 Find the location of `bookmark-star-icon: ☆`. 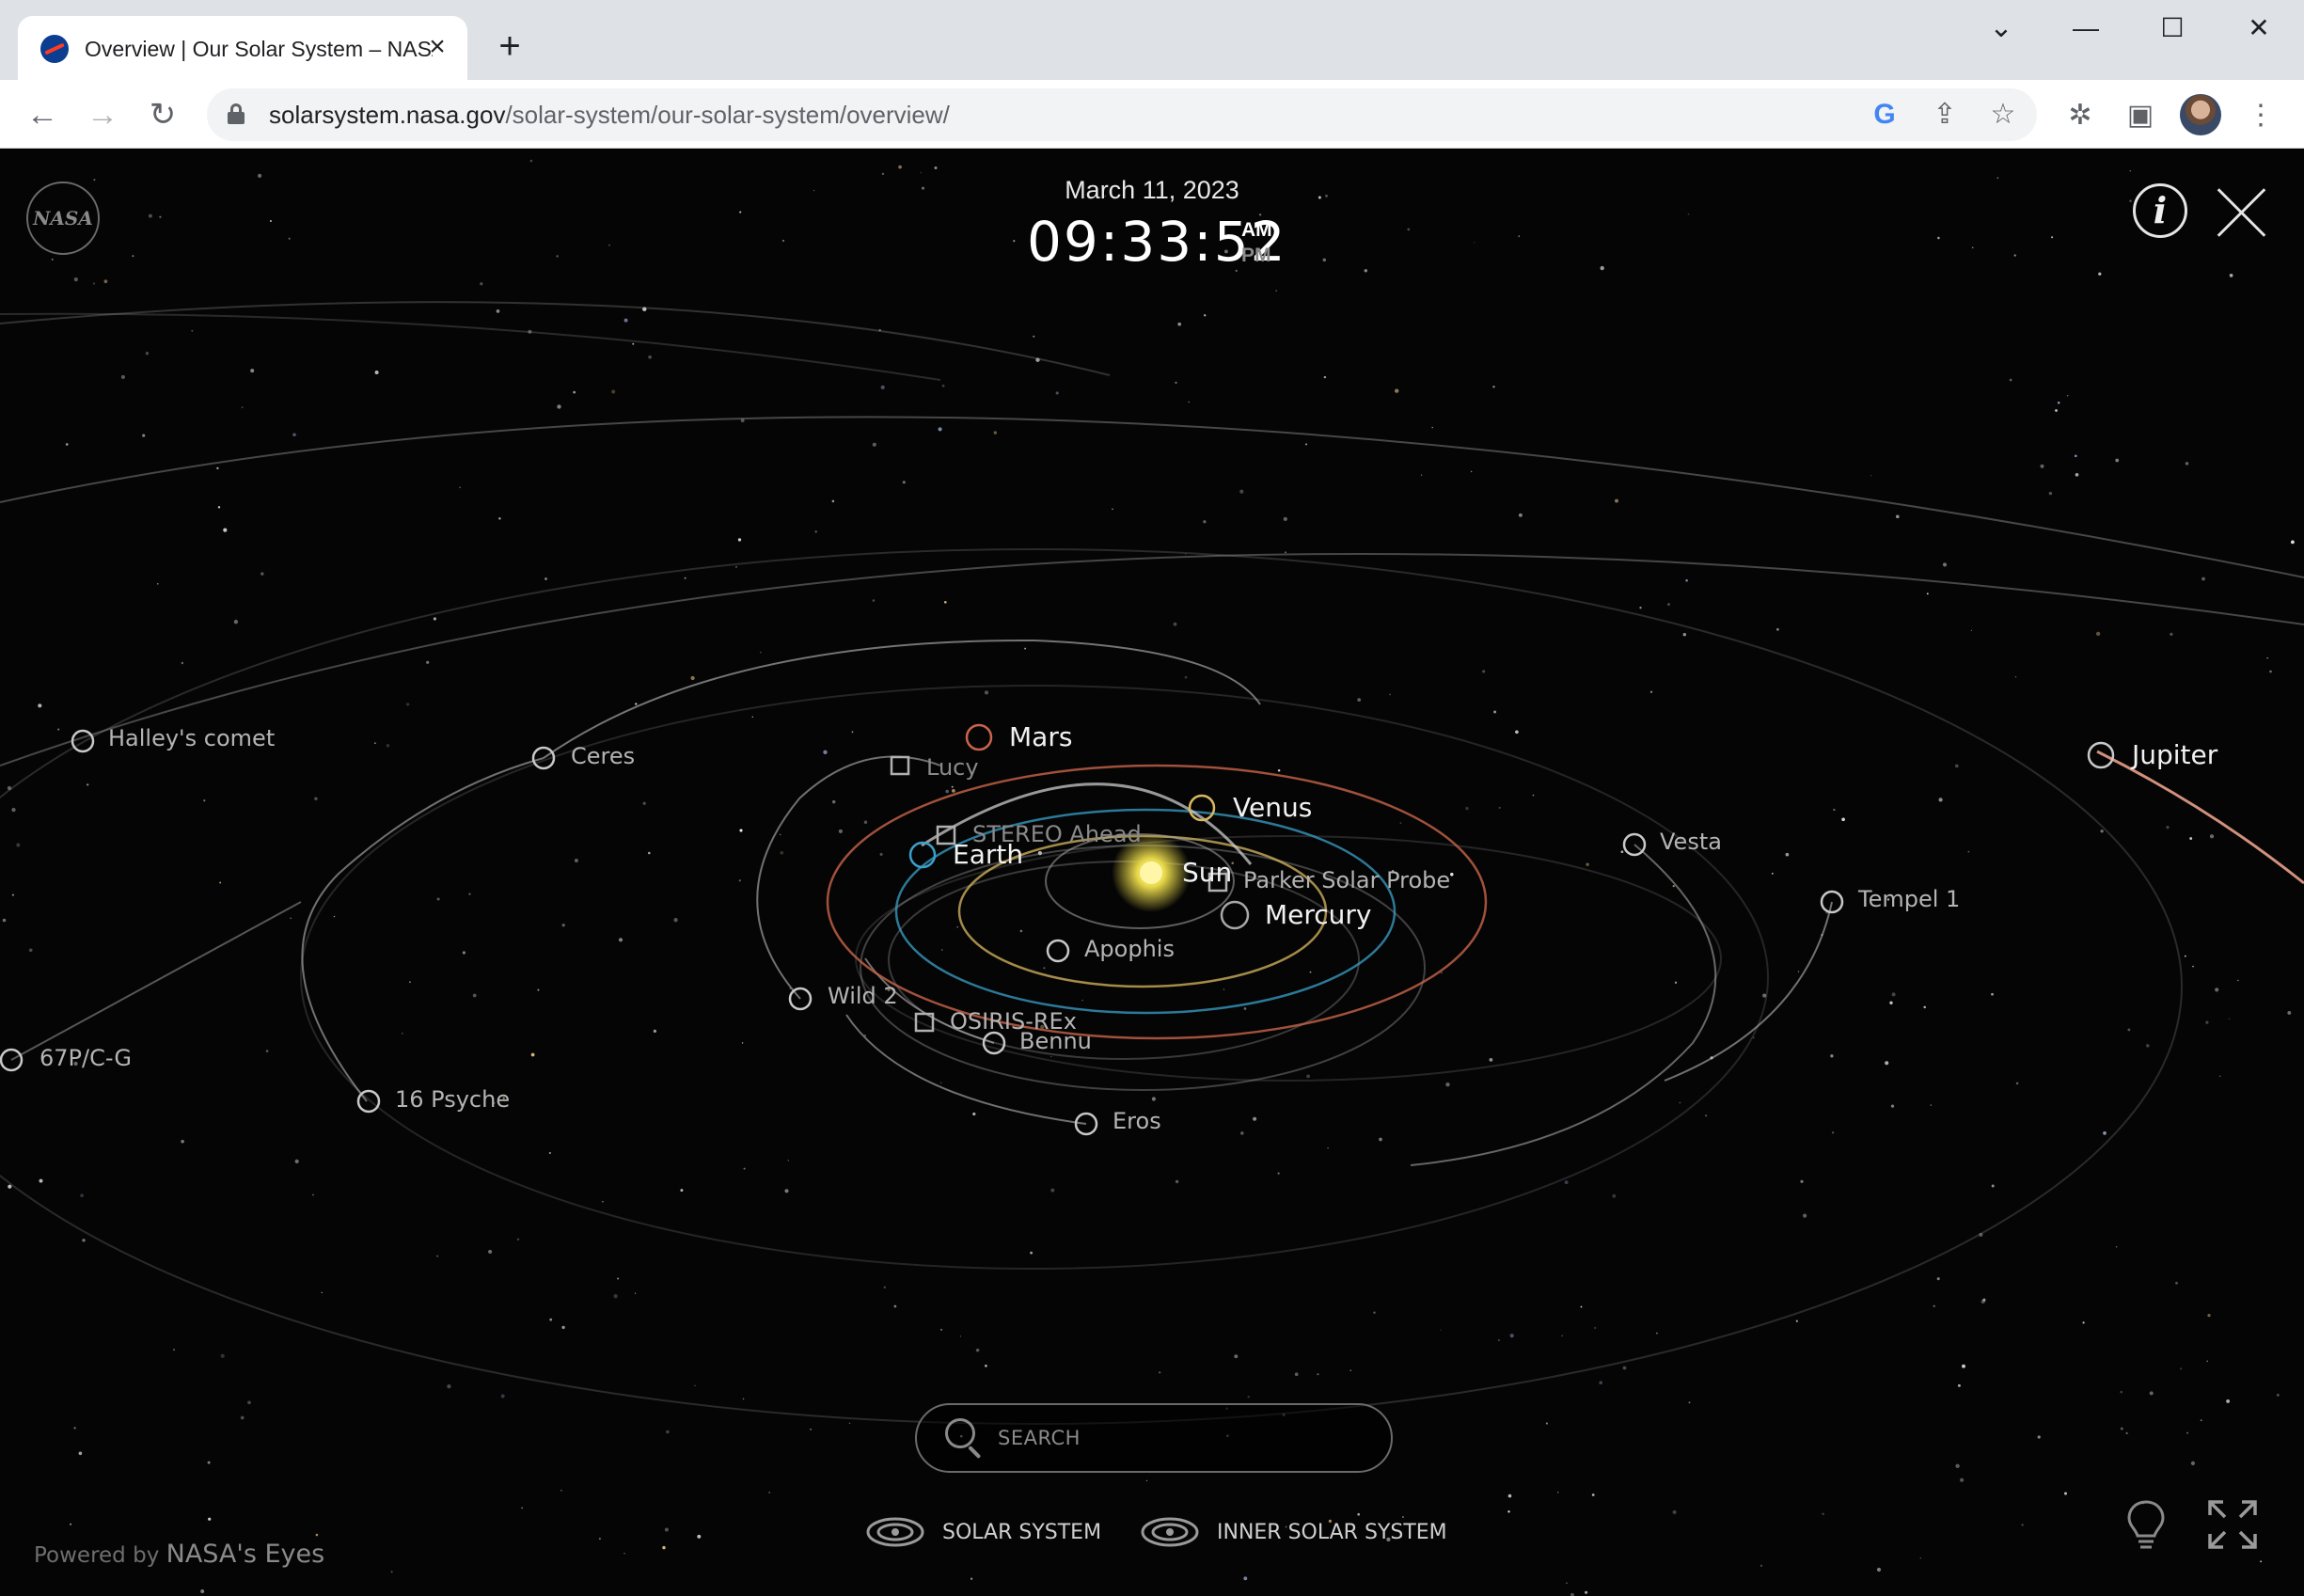

bookmark-star-icon: ☆ is located at coordinates (2003, 115).